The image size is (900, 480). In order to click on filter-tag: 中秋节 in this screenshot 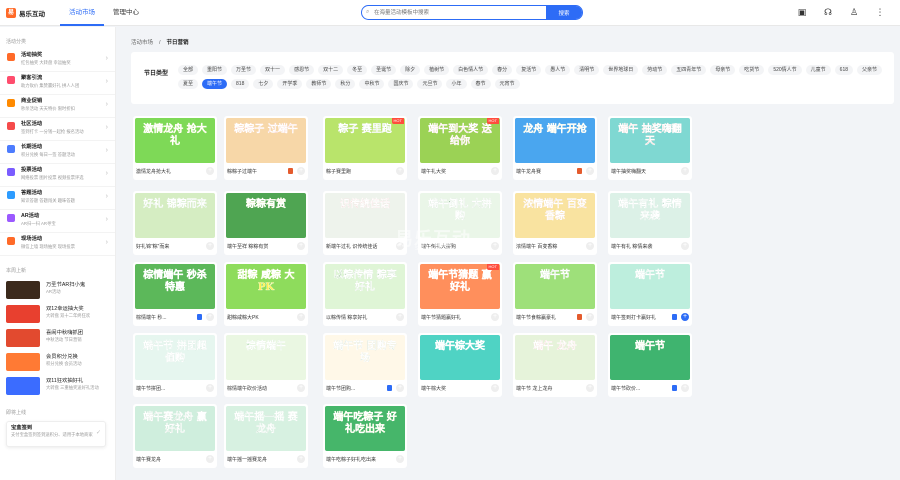, I will do `click(372, 84)`.